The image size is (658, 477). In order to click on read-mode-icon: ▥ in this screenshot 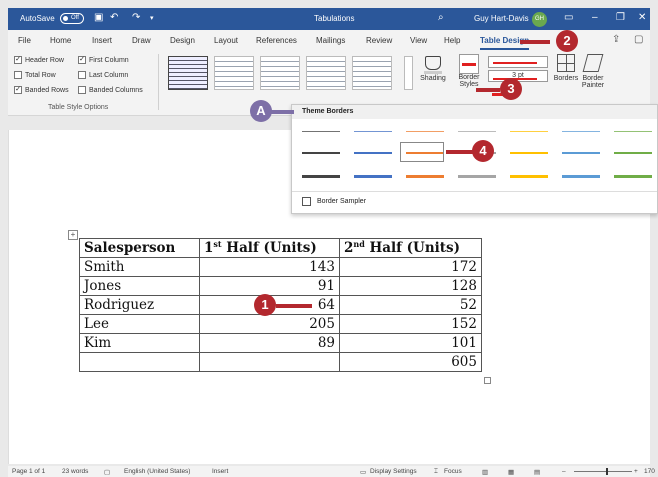, I will do `click(485, 472)`.